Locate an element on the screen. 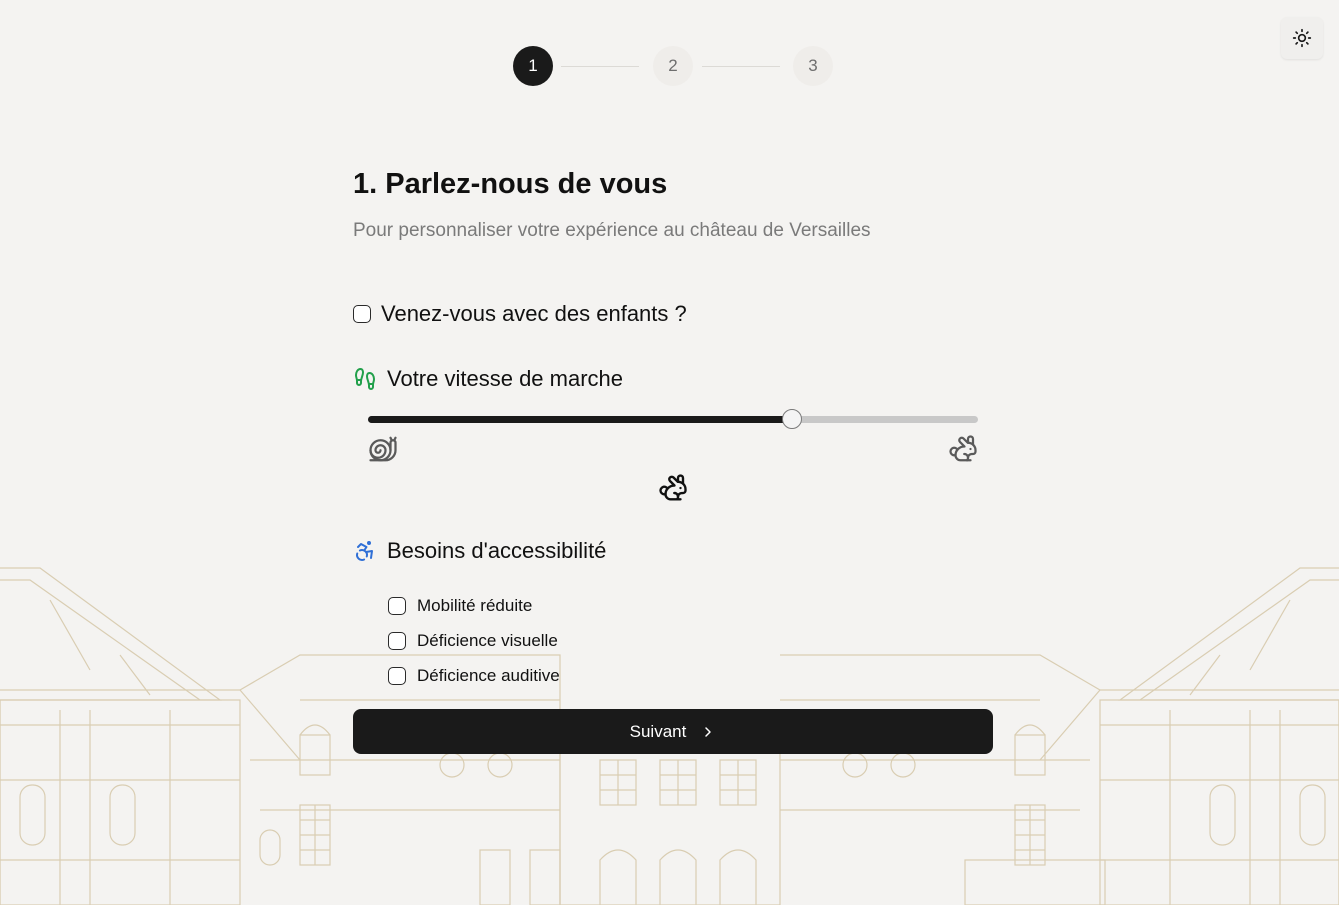 The image size is (1339, 905). visual-impairment-label: Déficience visuelle is located at coordinates (487, 640).